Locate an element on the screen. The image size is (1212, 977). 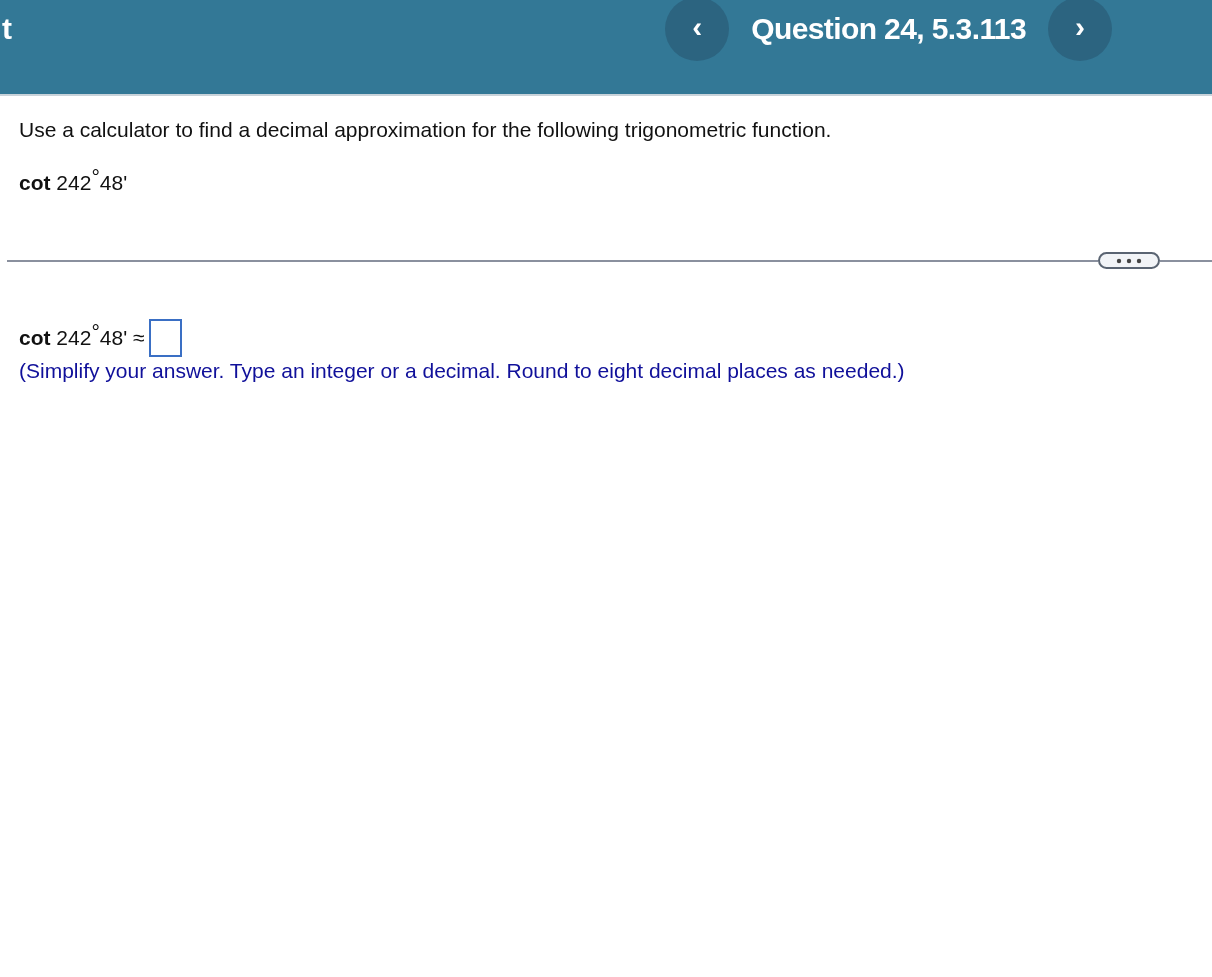
next-button: › is located at coordinates (1080, 30).